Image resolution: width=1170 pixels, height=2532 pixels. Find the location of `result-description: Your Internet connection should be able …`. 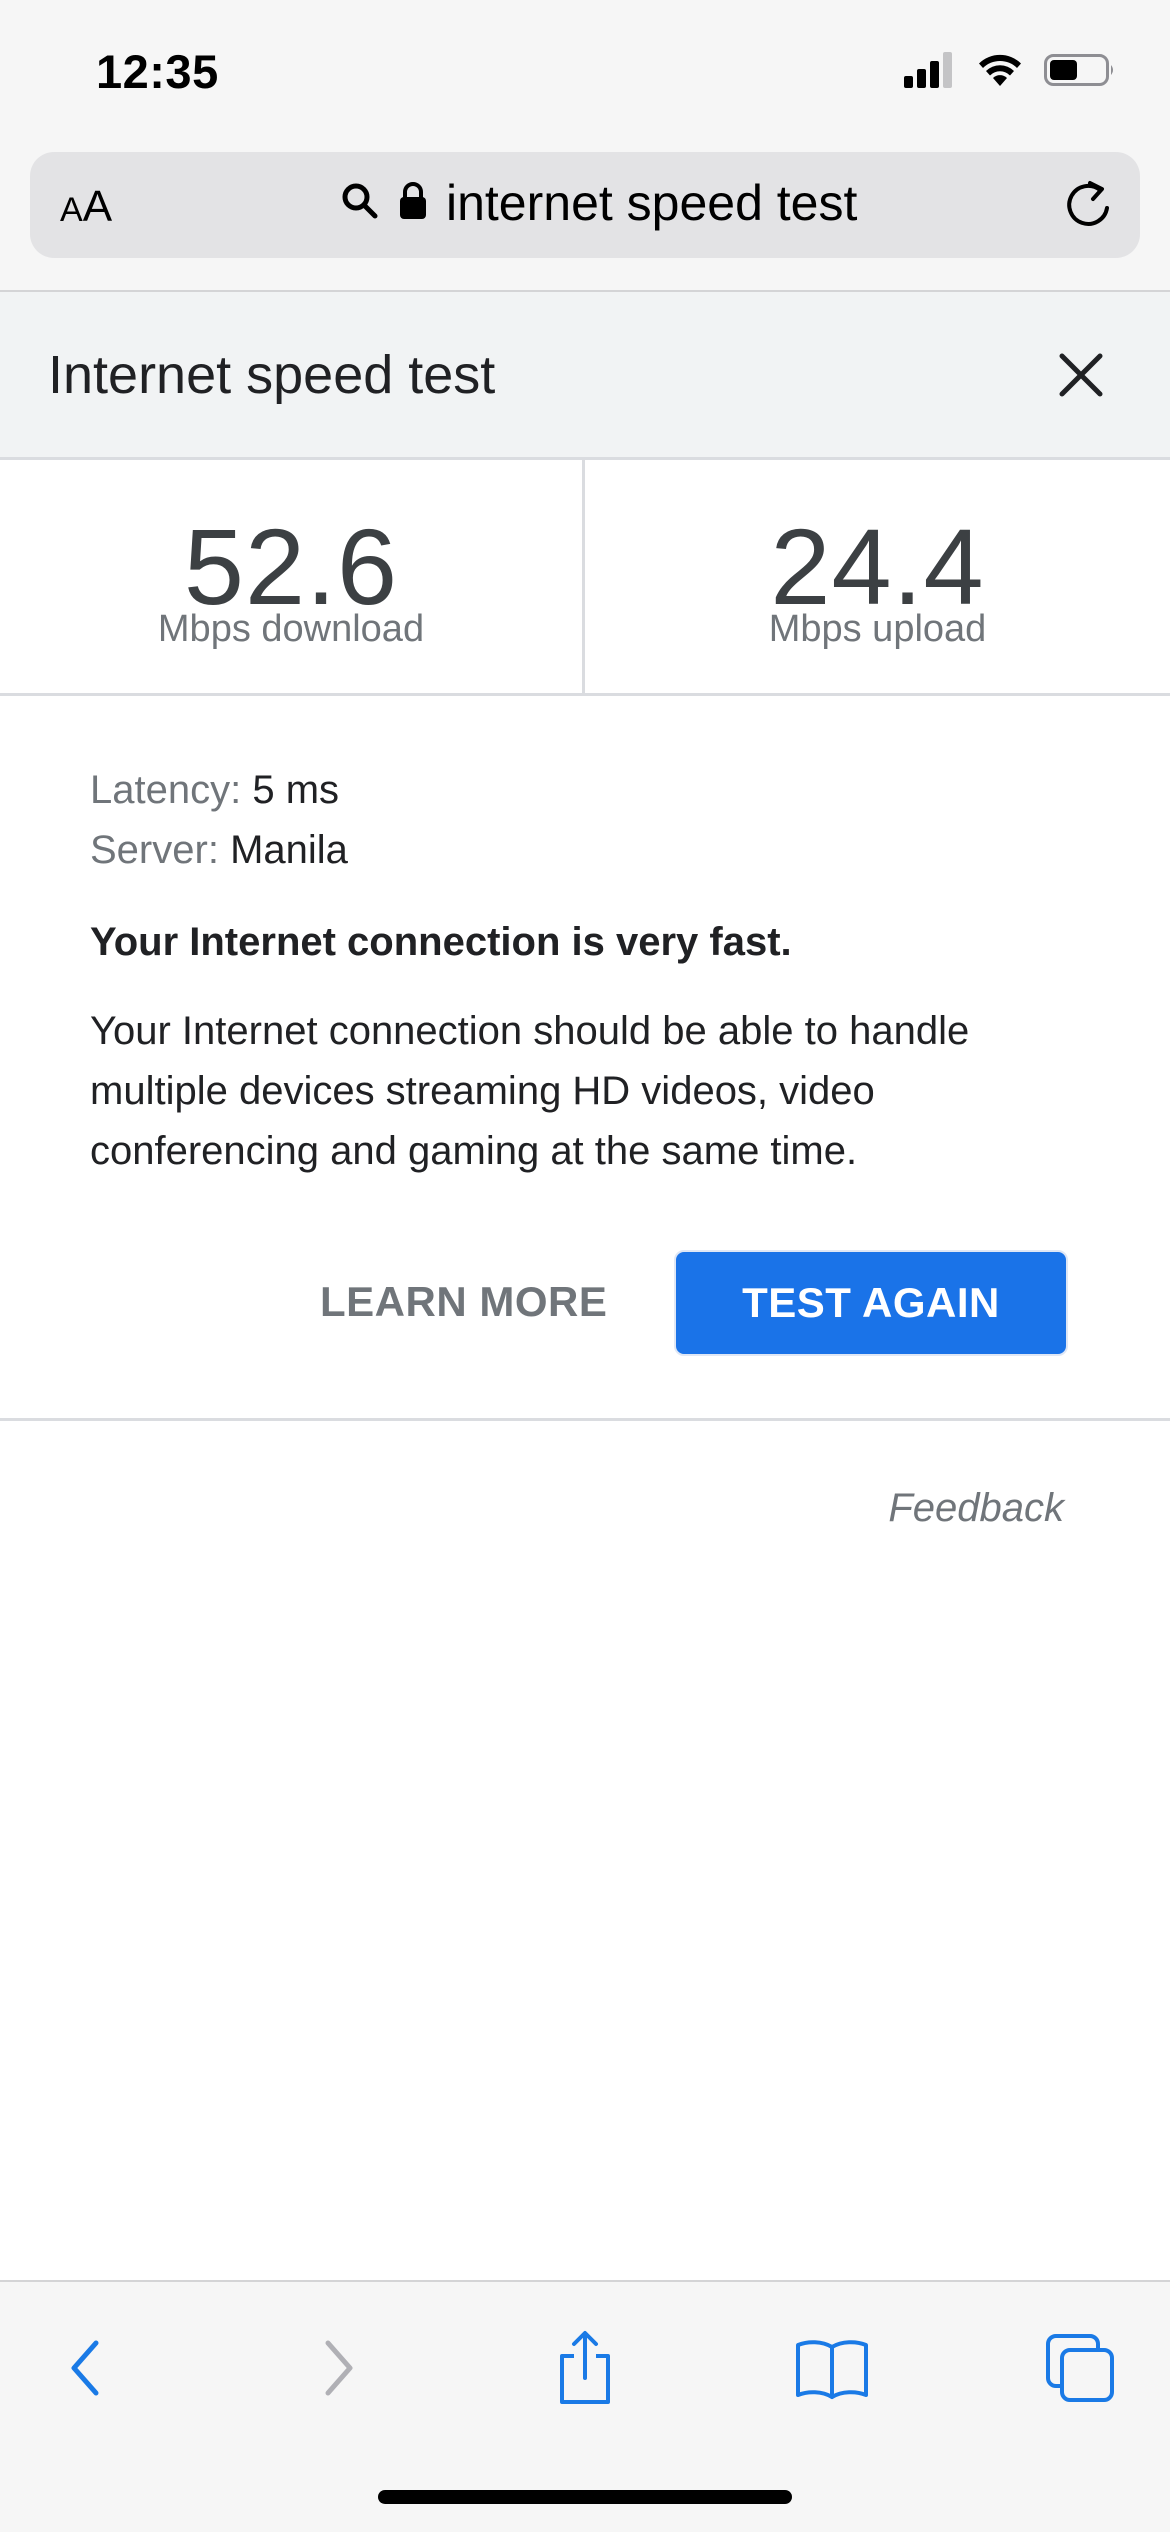

result-description: Your Internet connection should be able … is located at coordinates (530, 1091).